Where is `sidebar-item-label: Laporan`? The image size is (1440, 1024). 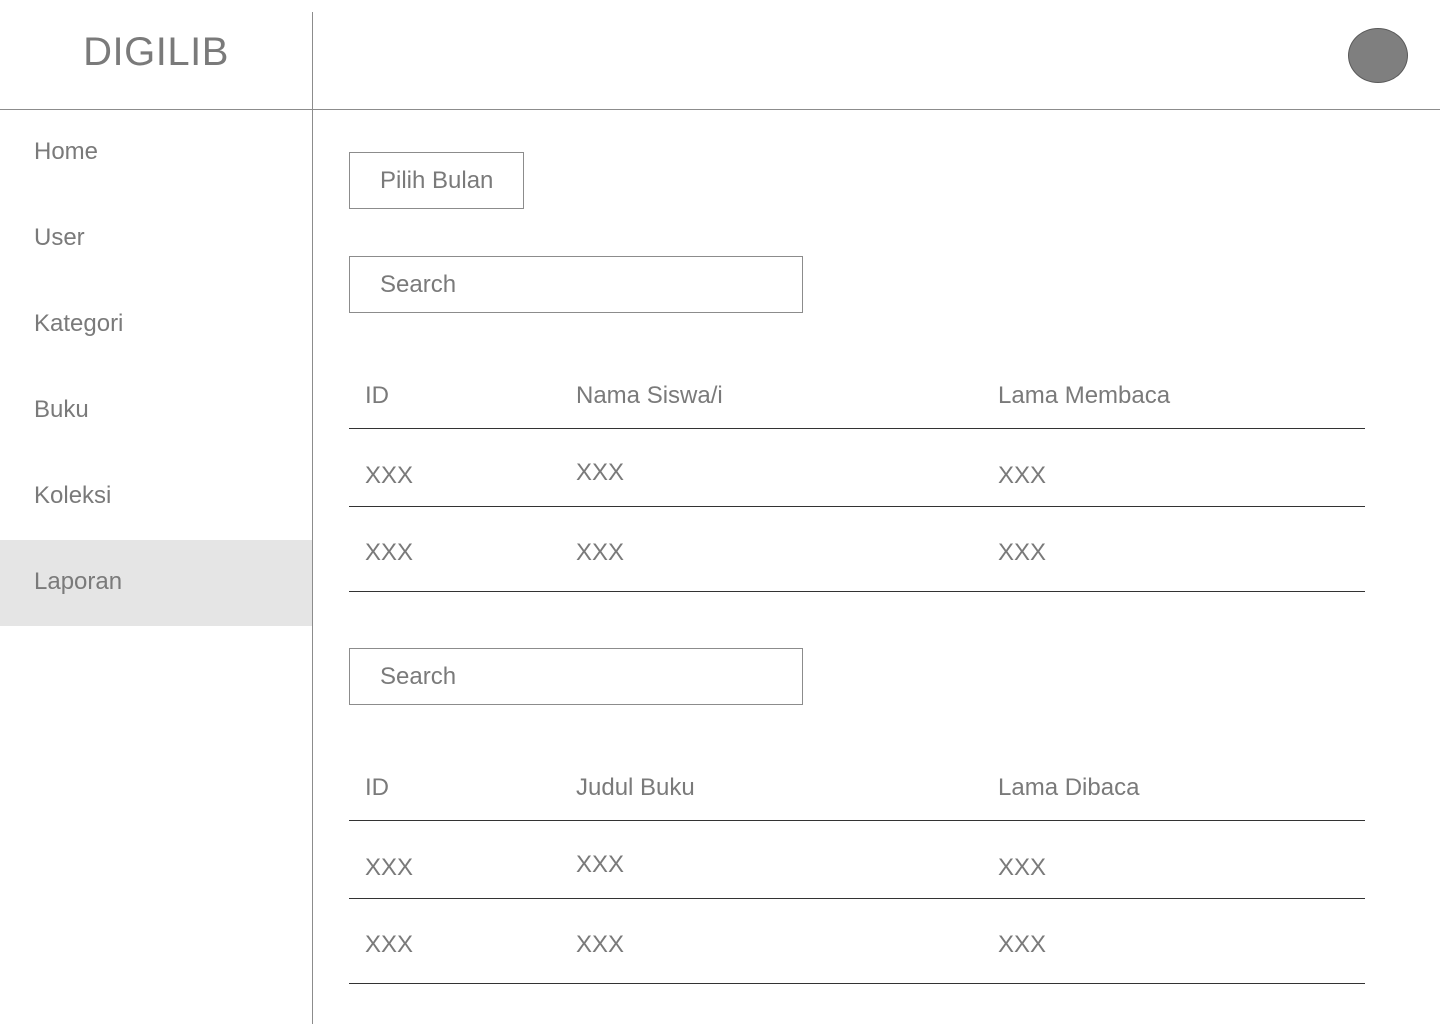 sidebar-item-label: Laporan is located at coordinates (78, 581).